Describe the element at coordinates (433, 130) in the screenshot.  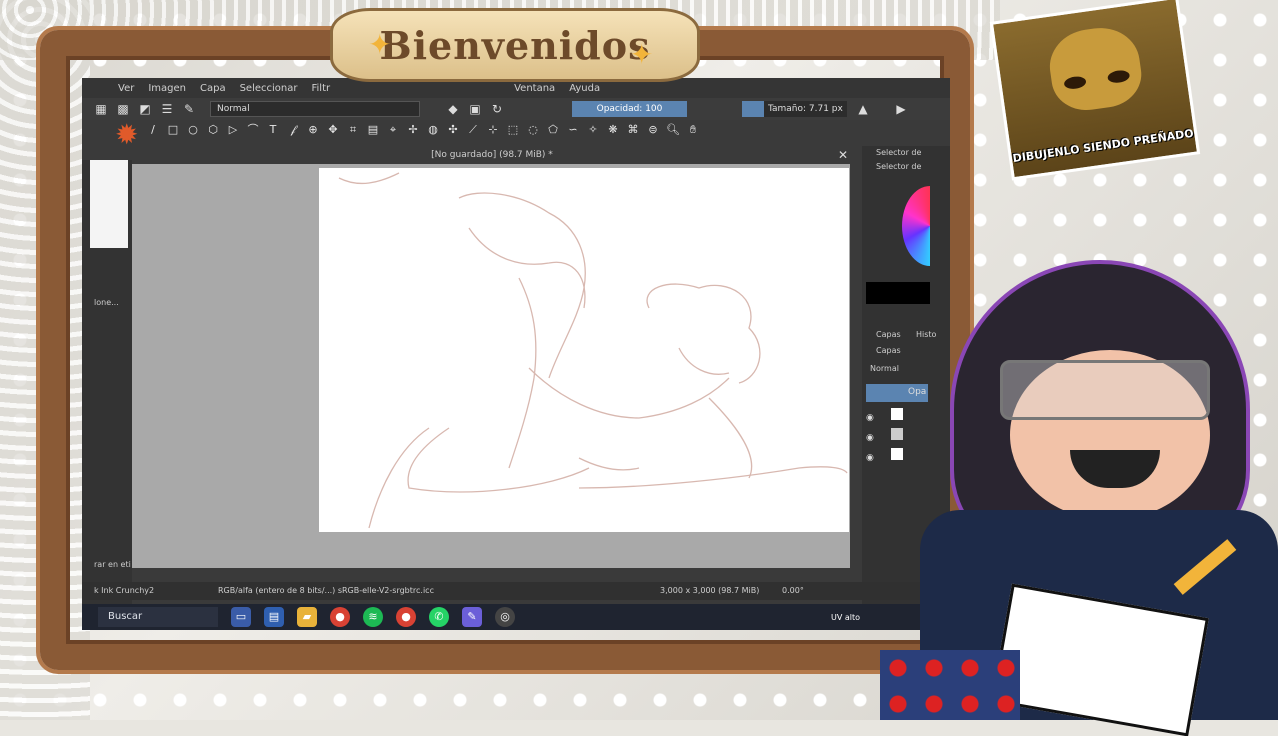
I see `fill-icon: ◍` at that location.